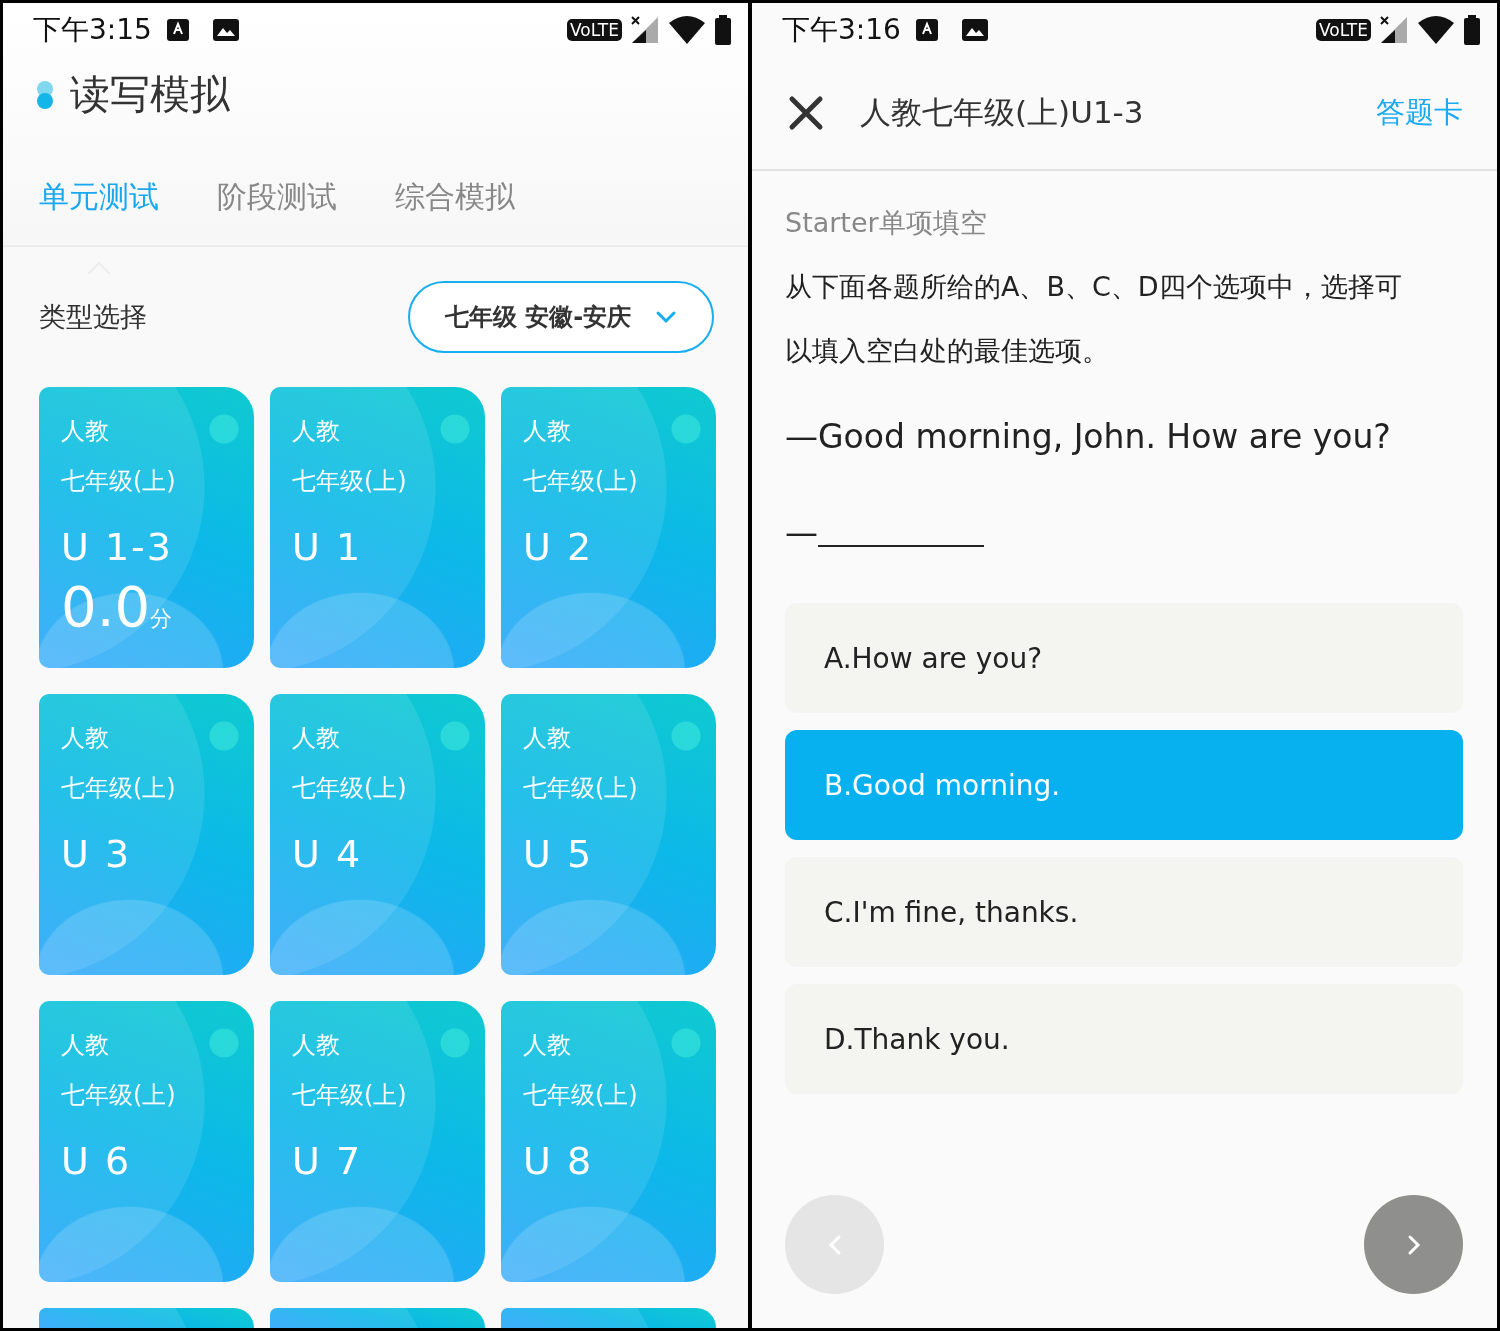  What do you see at coordinates (1002, 112) in the screenshot?
I see `quiz-title: 人教七年级(上)U1-3` at bounding box center [1002, 112].